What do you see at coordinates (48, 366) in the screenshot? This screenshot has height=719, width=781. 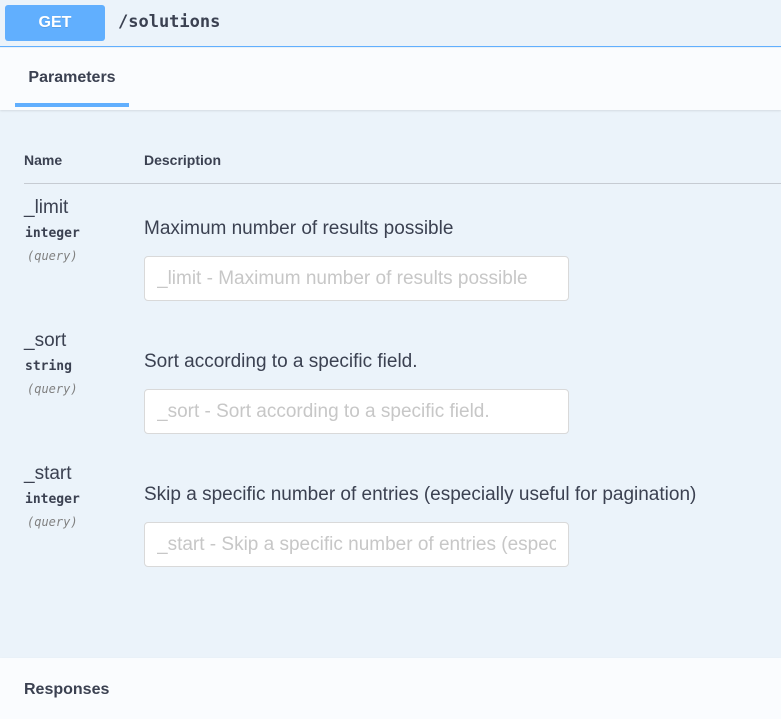 I see `parameter-type: string` at bounding box center [48, 366].